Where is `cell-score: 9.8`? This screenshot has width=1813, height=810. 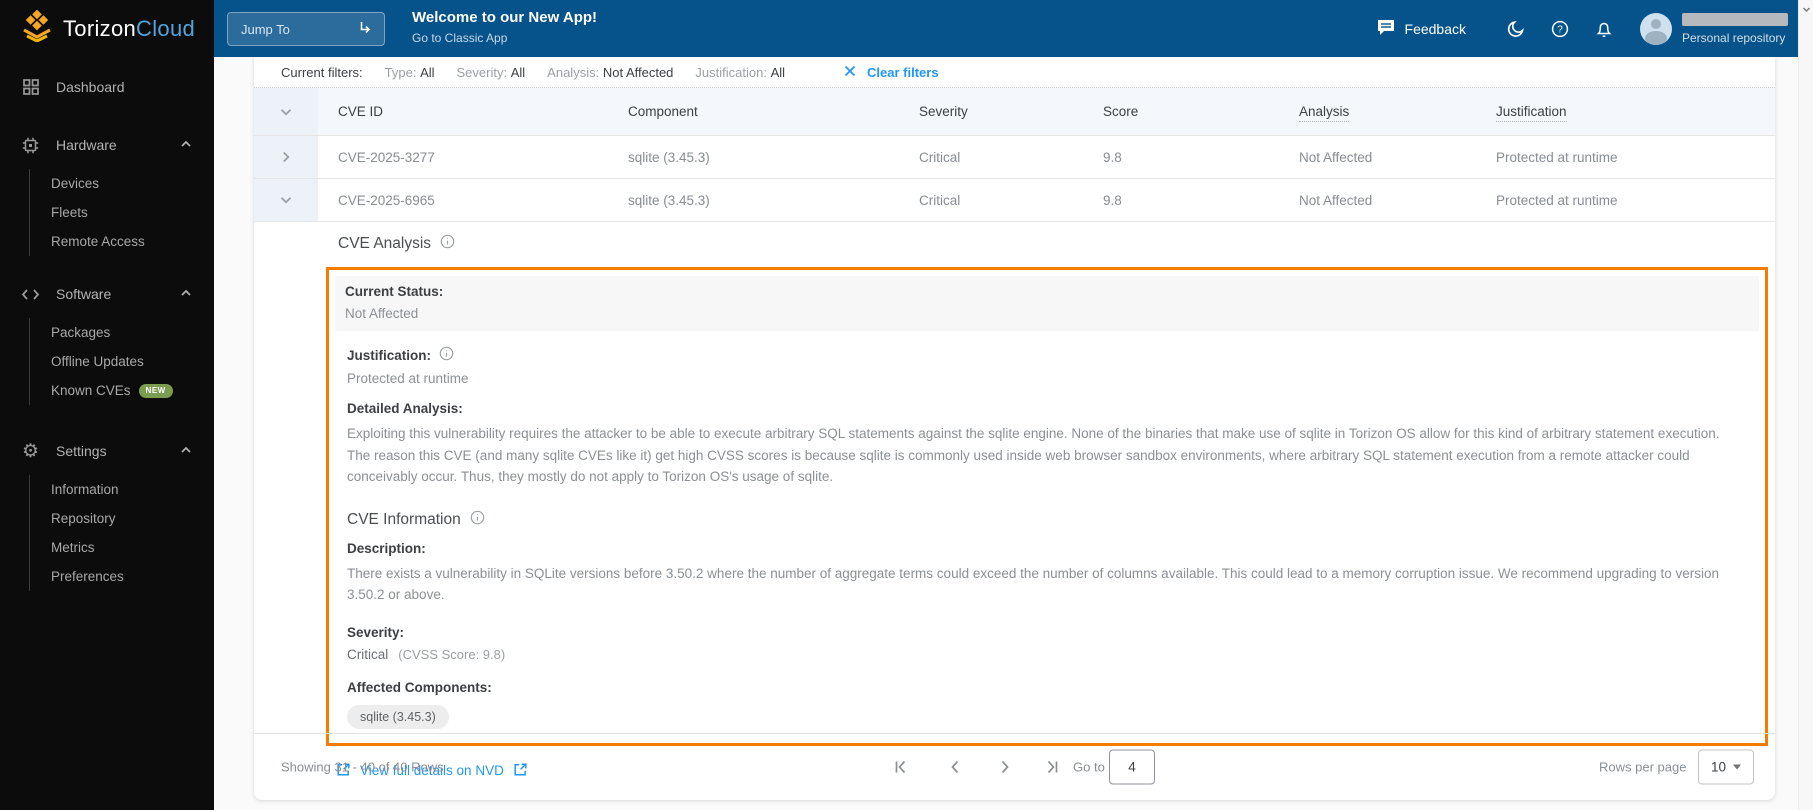
cell-score: 9.8 is located at coordinates (1112, 157).